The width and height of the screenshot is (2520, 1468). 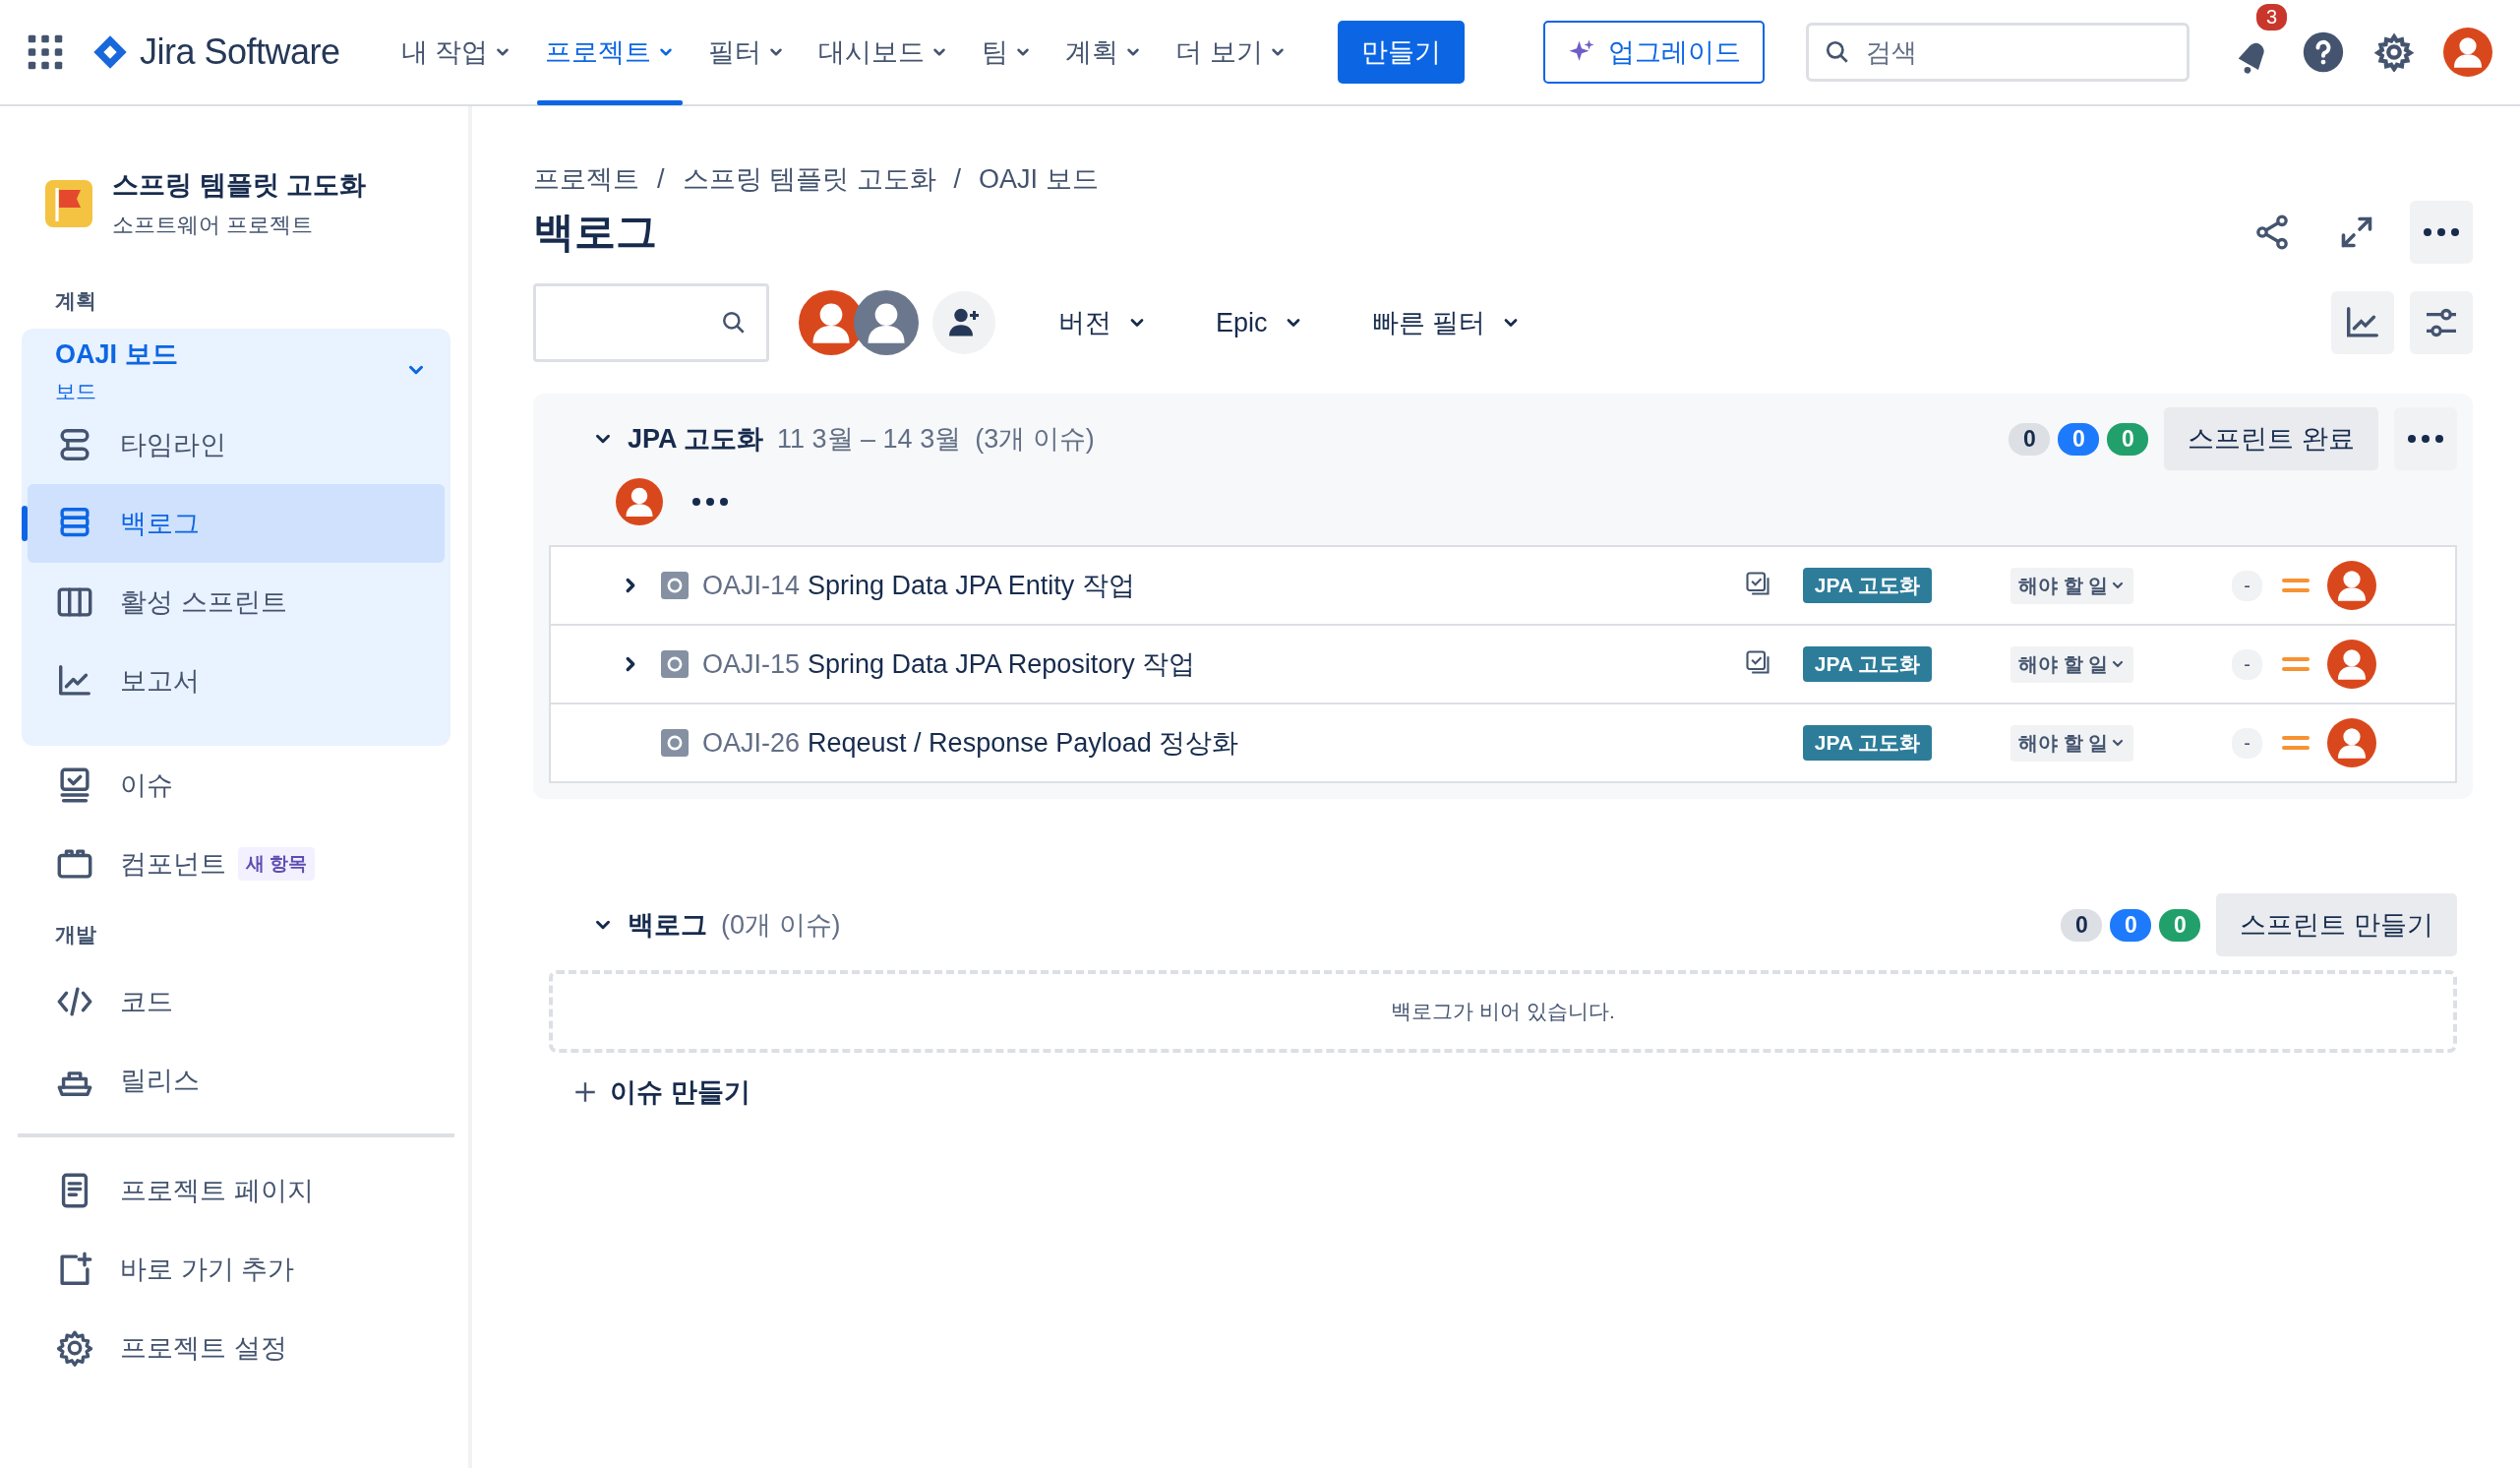 What do you see at coordinates (971, 586) in the screenshot?
I see `issue-summary: Spring Data JPA Entity 작업` at bounding box center [971, 586].